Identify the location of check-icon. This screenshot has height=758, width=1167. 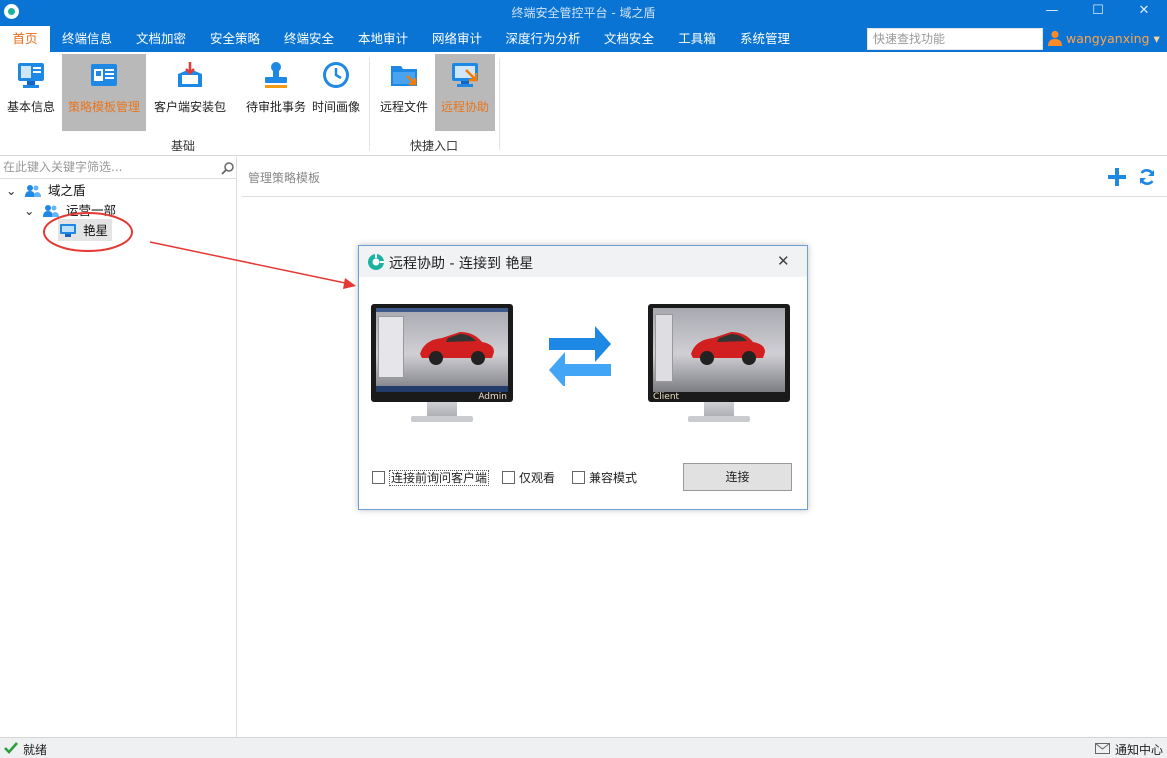
(11, 748).